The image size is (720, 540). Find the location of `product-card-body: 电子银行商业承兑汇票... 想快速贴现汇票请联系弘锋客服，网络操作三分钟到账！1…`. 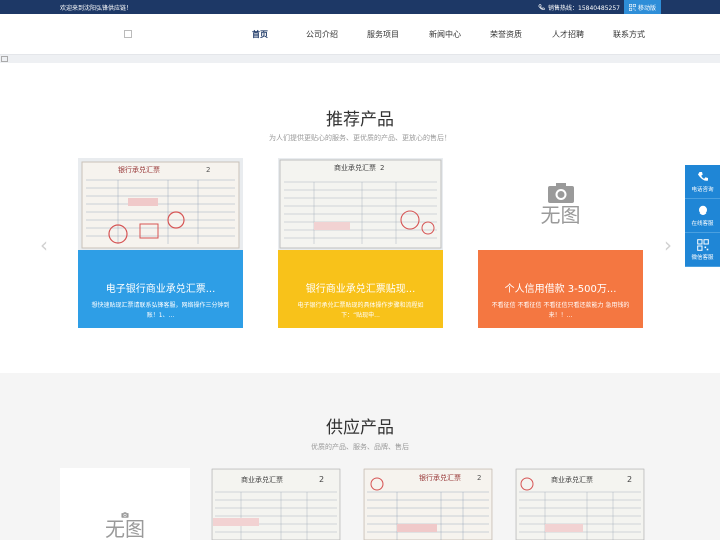

product-card-body: 电子银行商业承兑汇票... 想快速贴现汇票请联系弘锋客服，网络操作三分钟到账！1… is located at coordinates (160, 289).